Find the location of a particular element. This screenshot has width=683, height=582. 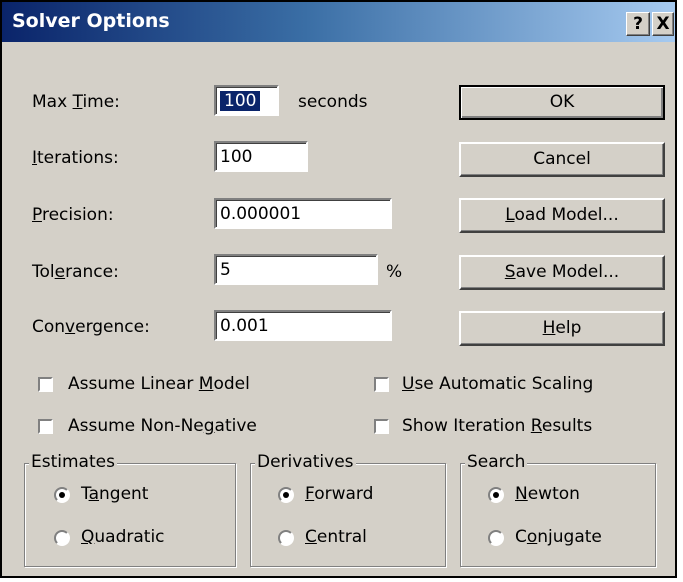

derivatives-group: Derivatives Forward Central is located at coordinates (348, 509).